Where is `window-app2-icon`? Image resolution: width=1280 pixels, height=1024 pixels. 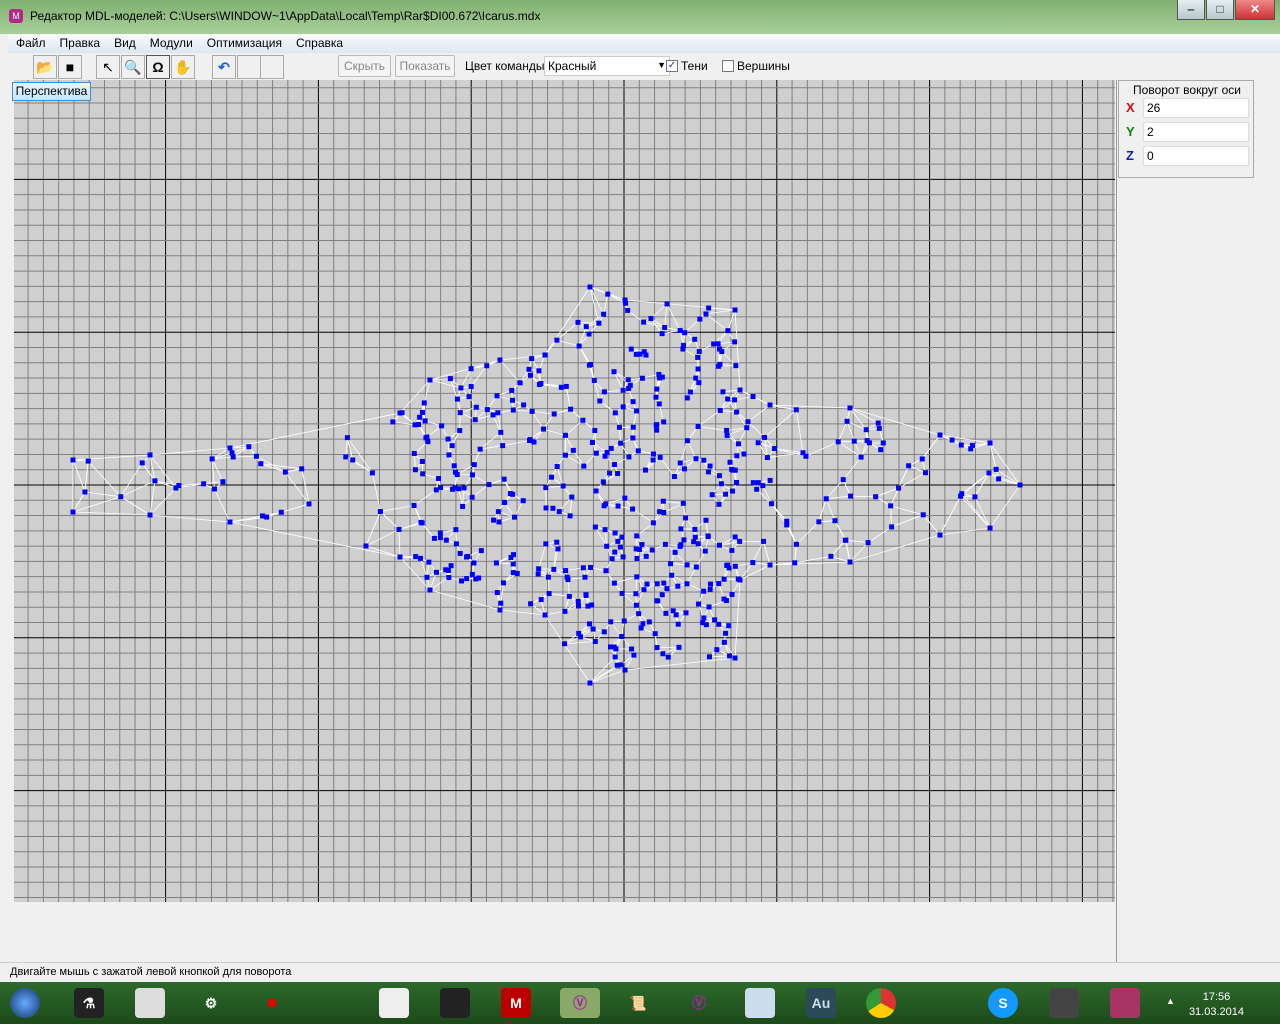 window-app2-icon is located at coordinates (394, 1003).